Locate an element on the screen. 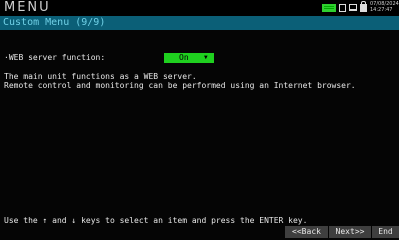  status-icons is located at coordinates (344, 6).